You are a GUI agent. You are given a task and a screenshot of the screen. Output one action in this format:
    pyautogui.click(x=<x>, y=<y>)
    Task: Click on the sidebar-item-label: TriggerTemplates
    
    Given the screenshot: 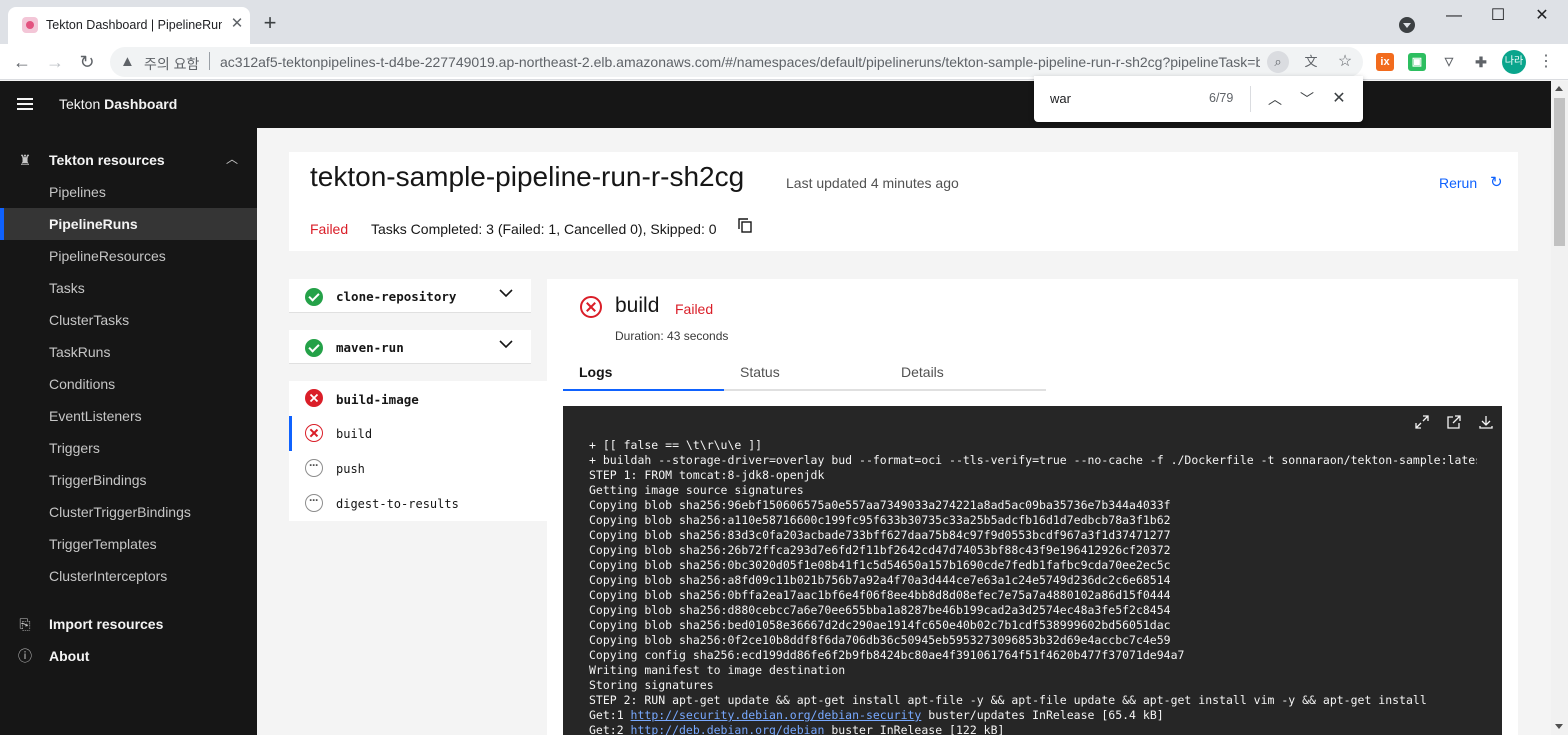 What is the action you would take?
    pyautogui.click(x=103, y=544)
    